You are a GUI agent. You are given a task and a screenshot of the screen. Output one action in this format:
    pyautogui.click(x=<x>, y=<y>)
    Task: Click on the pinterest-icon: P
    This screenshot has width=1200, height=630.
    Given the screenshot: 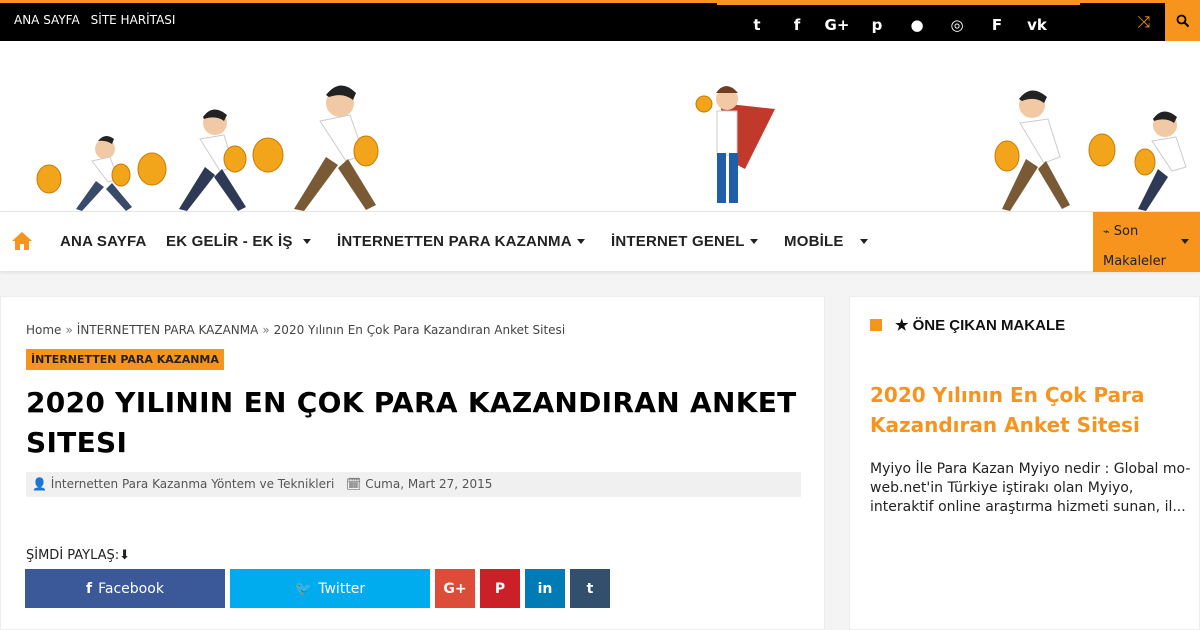 What is the action you would take?
    pyautogui.click(x=500, y=588)
    